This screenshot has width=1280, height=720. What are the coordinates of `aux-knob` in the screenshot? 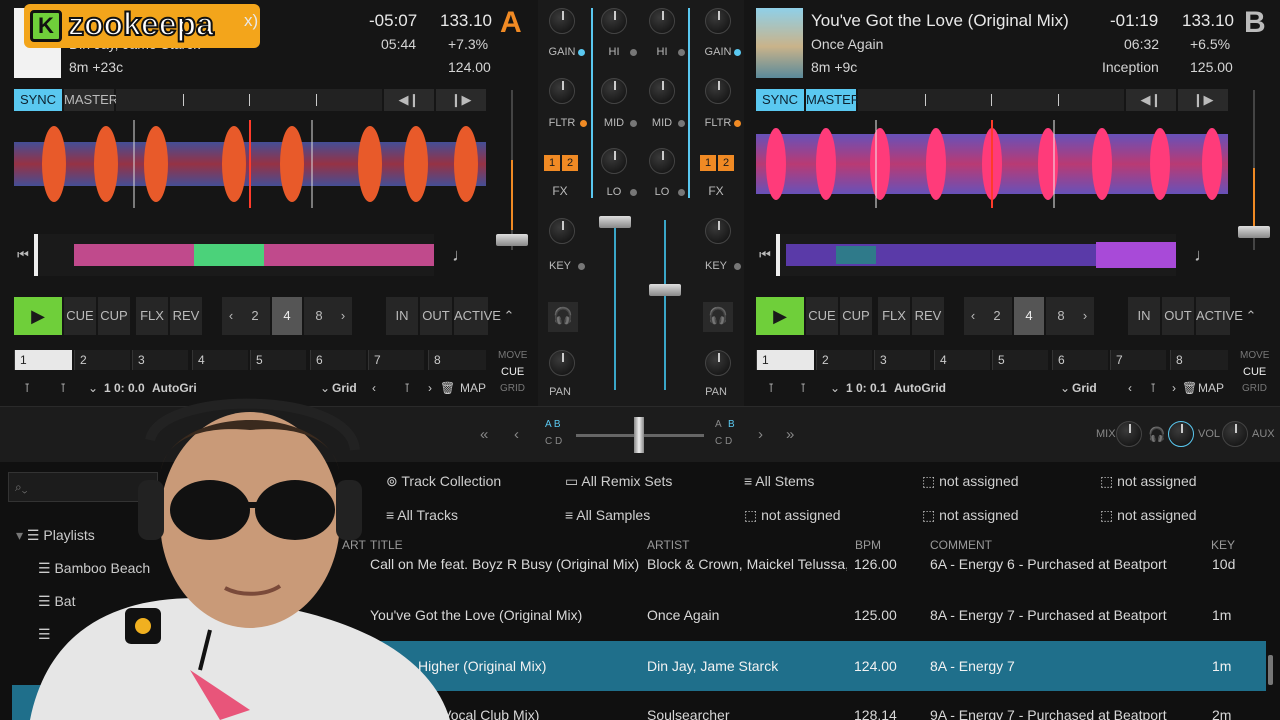 It's located at (1235, 434).